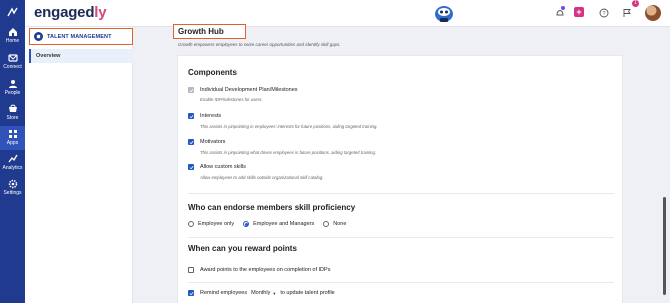  Describe the element at coordinates (12, 184) in the screenshot. I see `settings-icon` at that location.